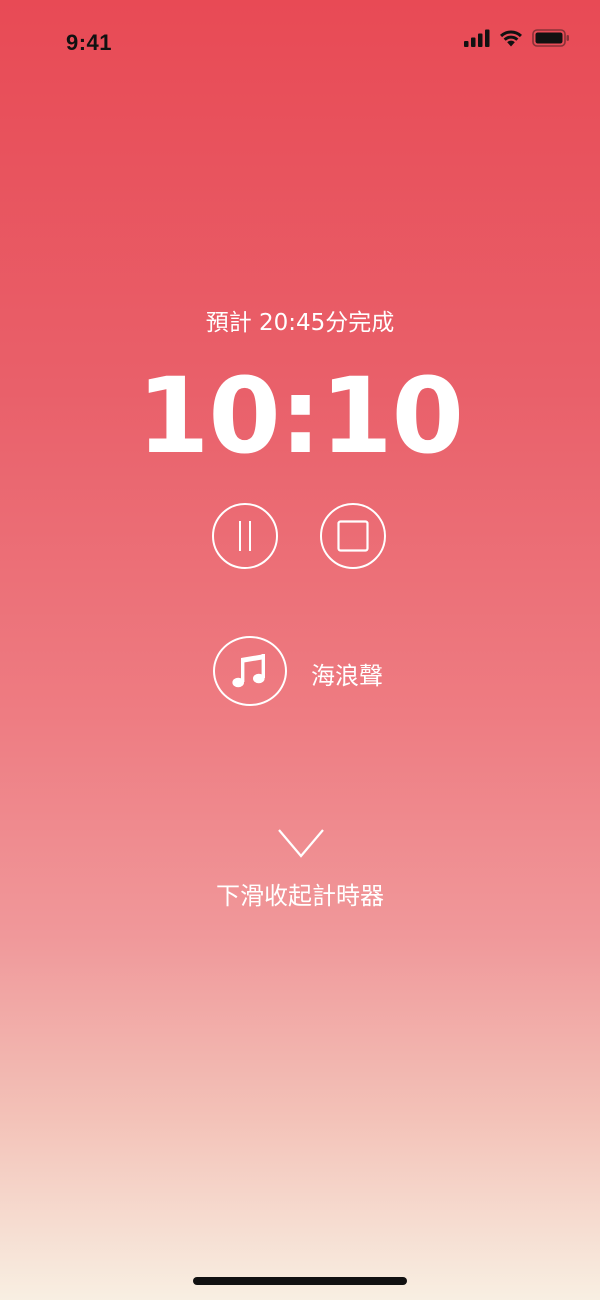 The image size is (600, 1300). I want to click on stop-icon, so click(353, 536).